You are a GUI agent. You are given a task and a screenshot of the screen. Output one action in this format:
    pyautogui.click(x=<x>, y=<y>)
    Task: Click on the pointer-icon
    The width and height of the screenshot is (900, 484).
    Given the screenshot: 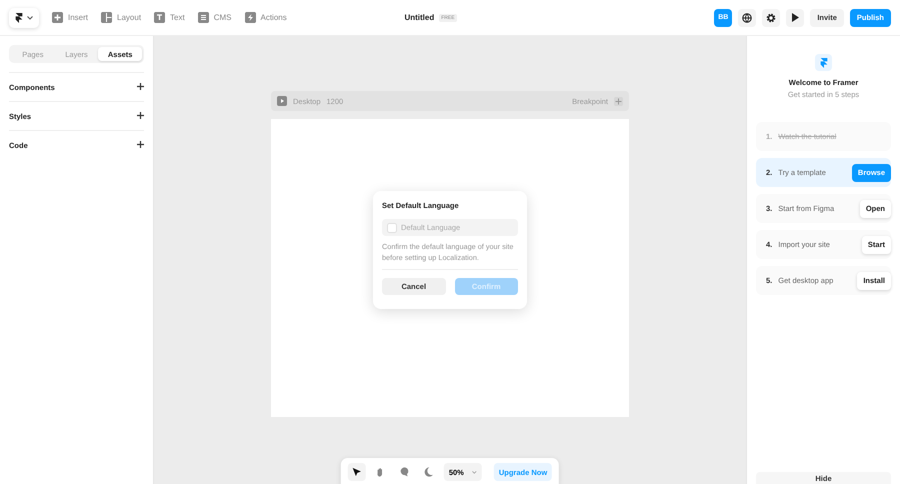 What is the action you would take?
    pyautogui.click(x=357, y=472)
    